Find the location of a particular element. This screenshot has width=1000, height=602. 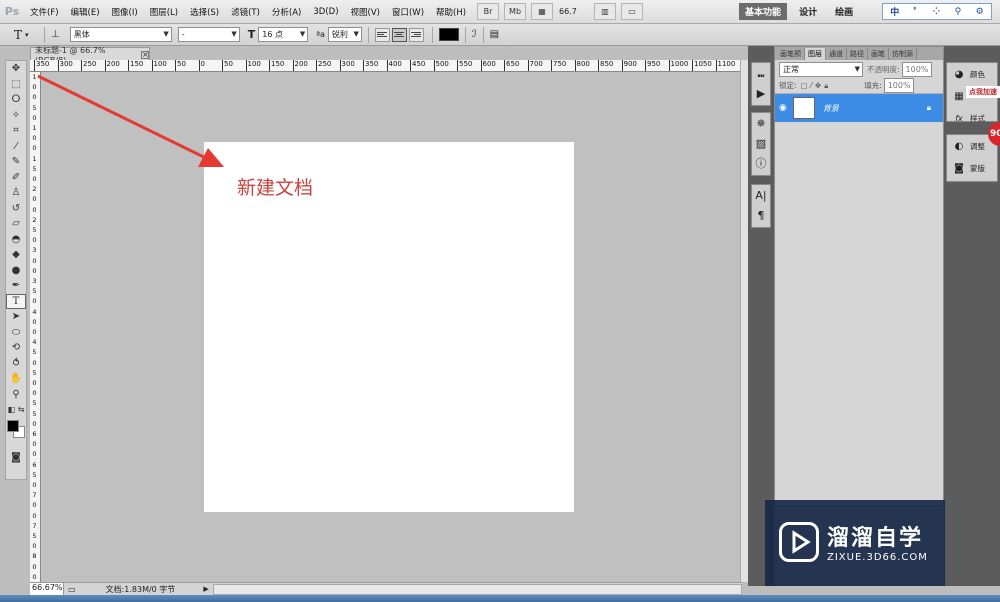

character-icon: A| is located at coordinates (761, 195).